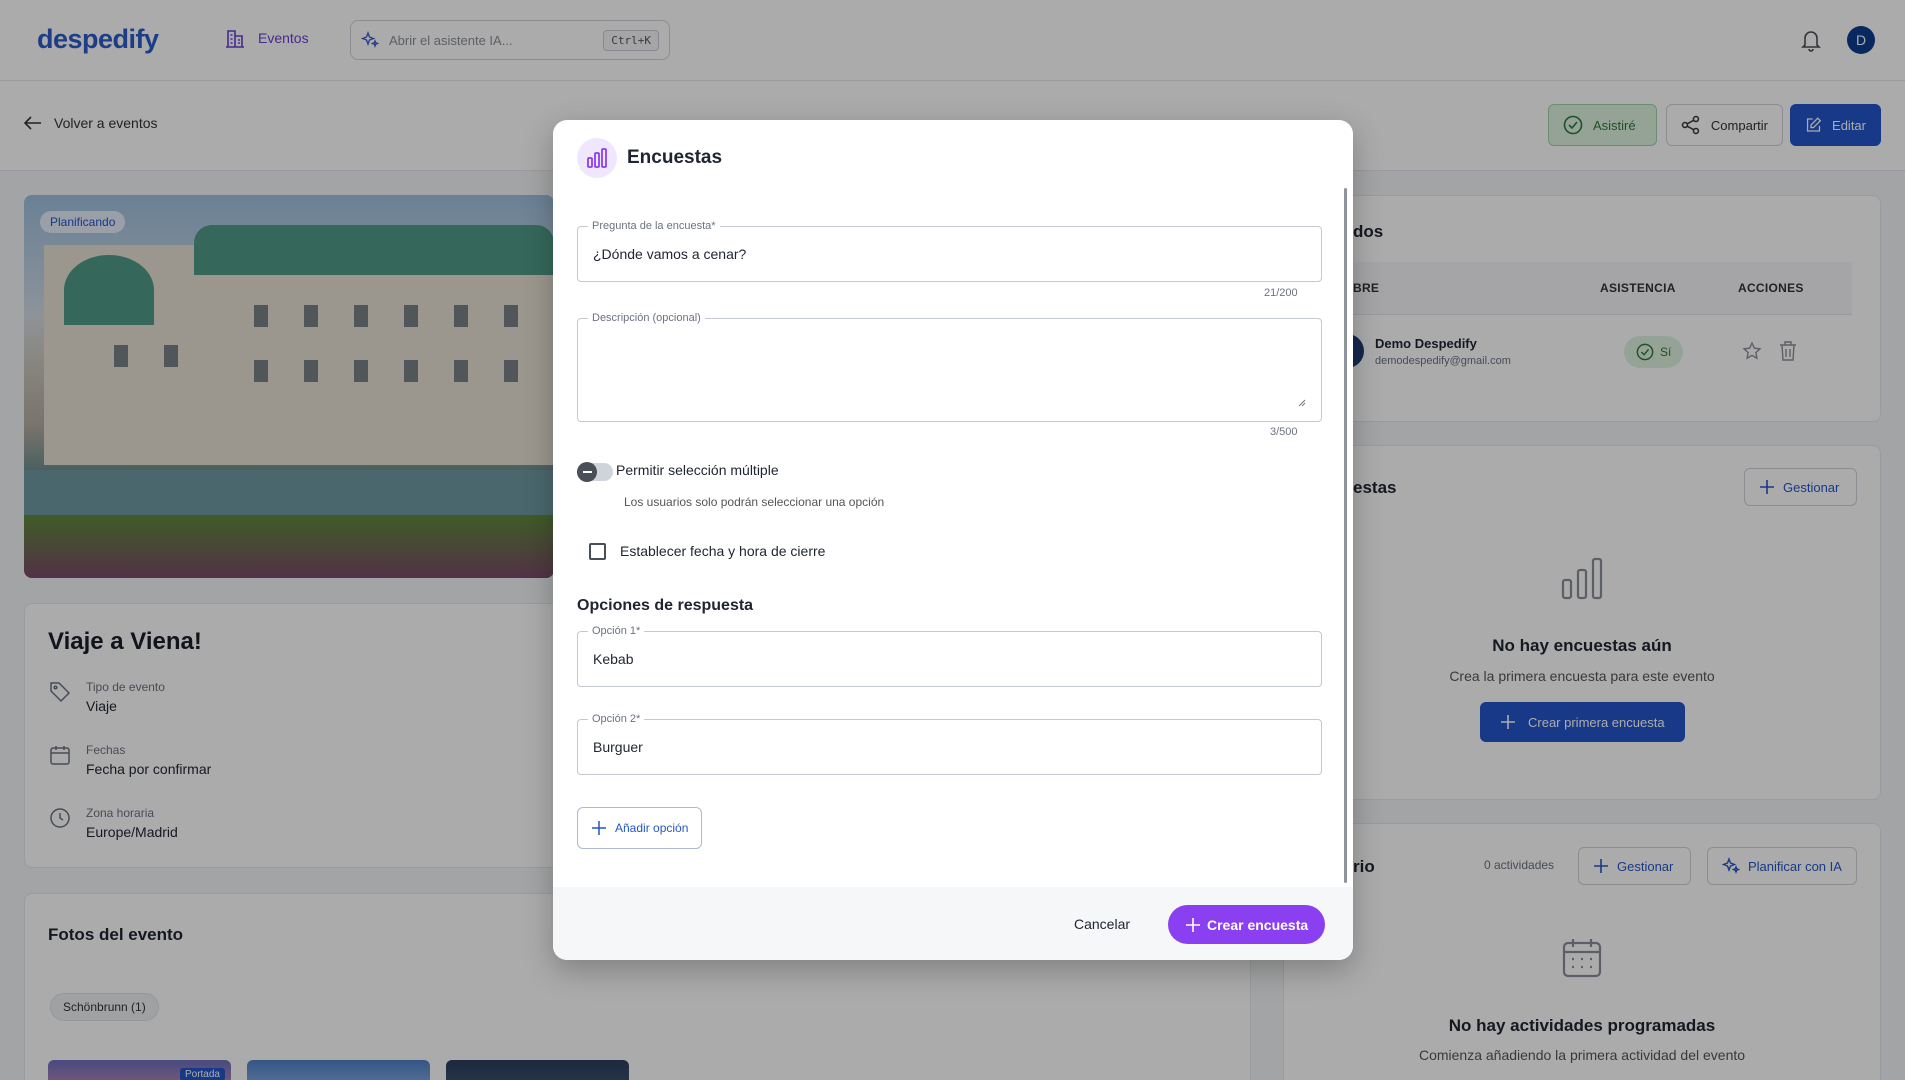  What do you see at coordinates (949, 367) in the screenshot?
I see `poll-description-field: Descripción (opcional)` at bounding box center [949, 367].